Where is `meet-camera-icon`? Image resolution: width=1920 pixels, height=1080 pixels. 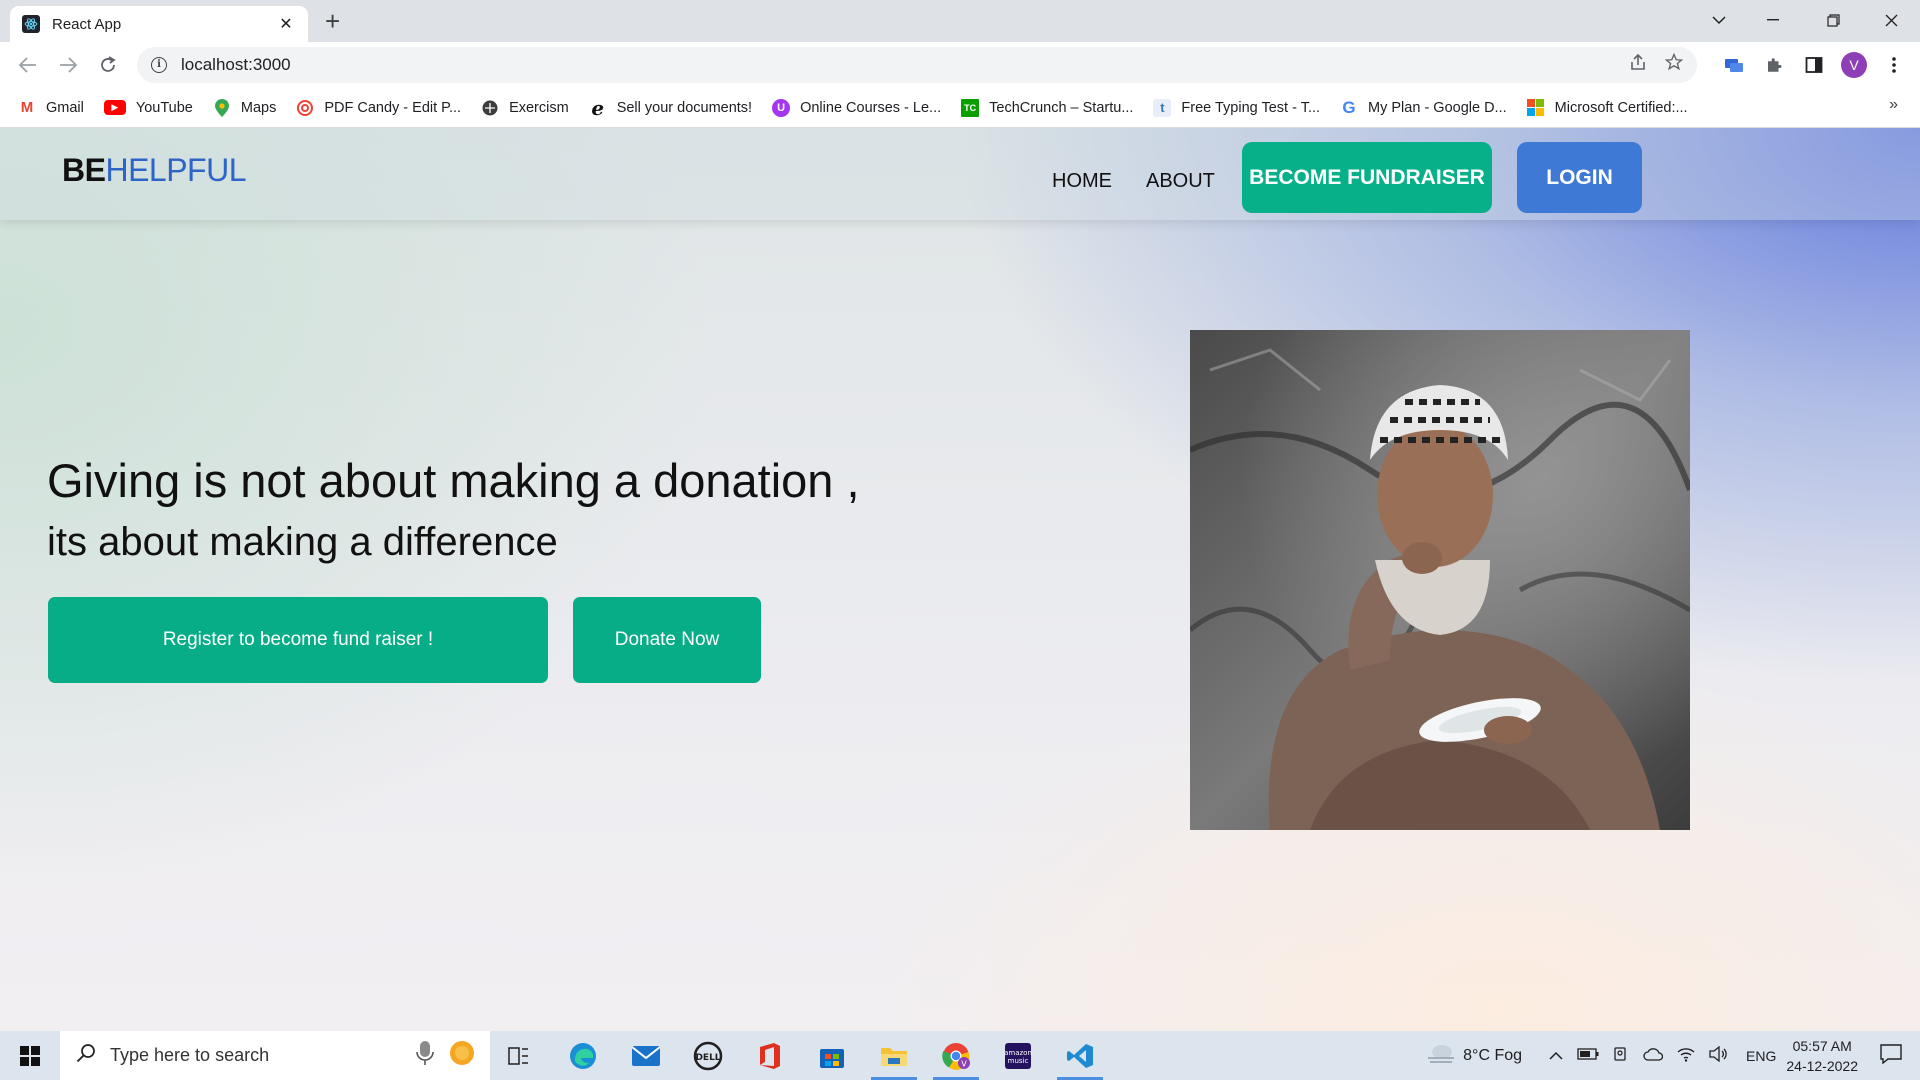
meet-camera-icon is located at coordinates (1621, 1056).